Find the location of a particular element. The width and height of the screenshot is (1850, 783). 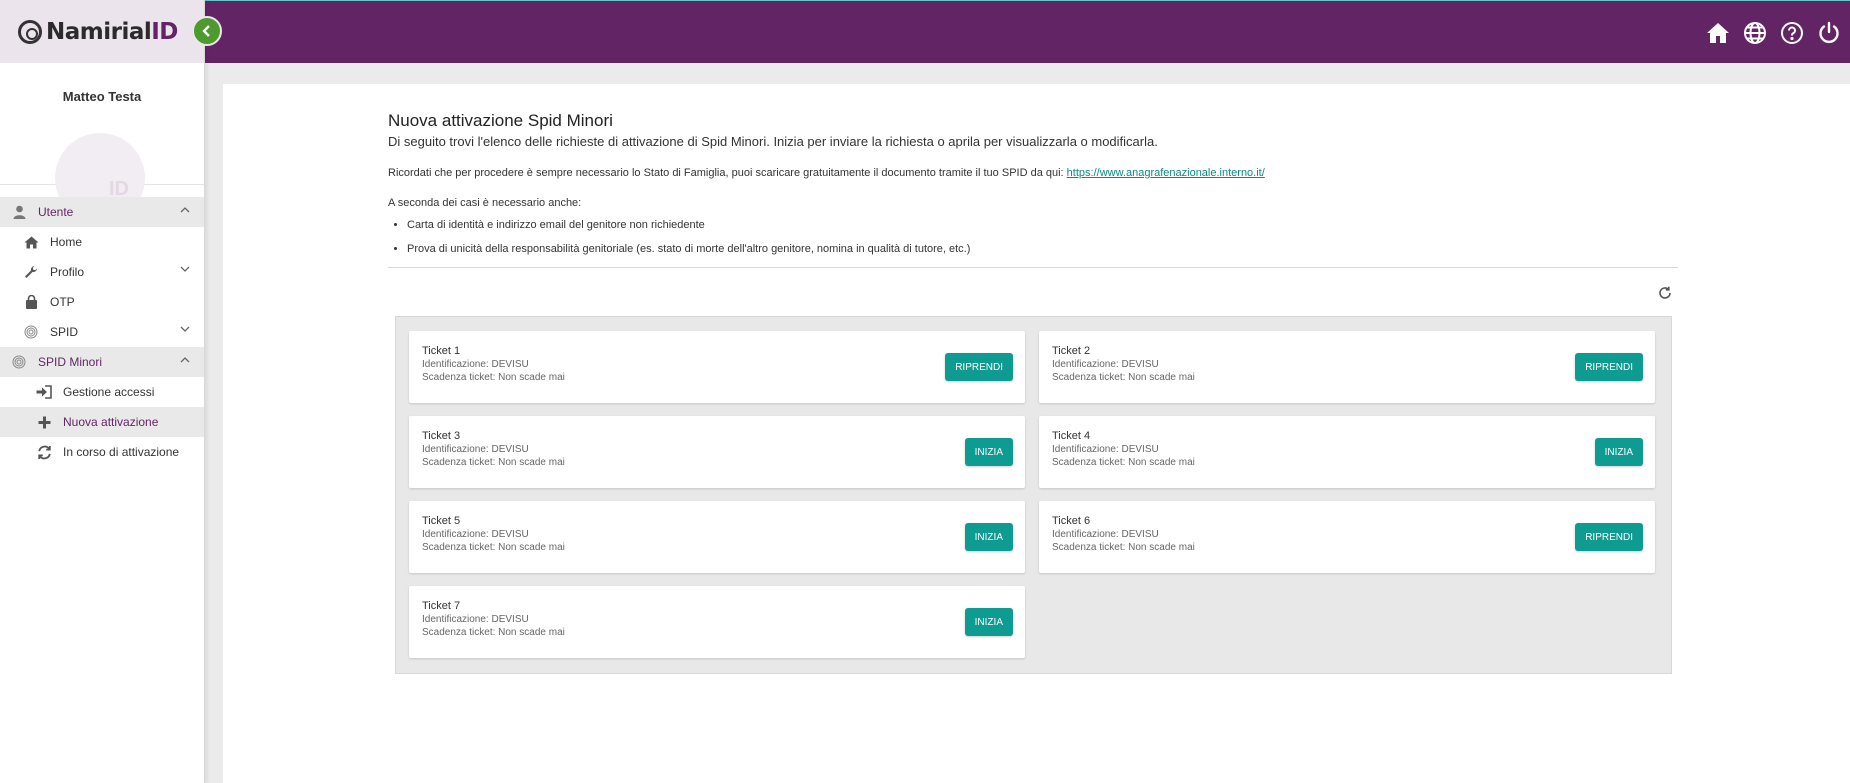

topbar is located at coordinates (1027, 31).